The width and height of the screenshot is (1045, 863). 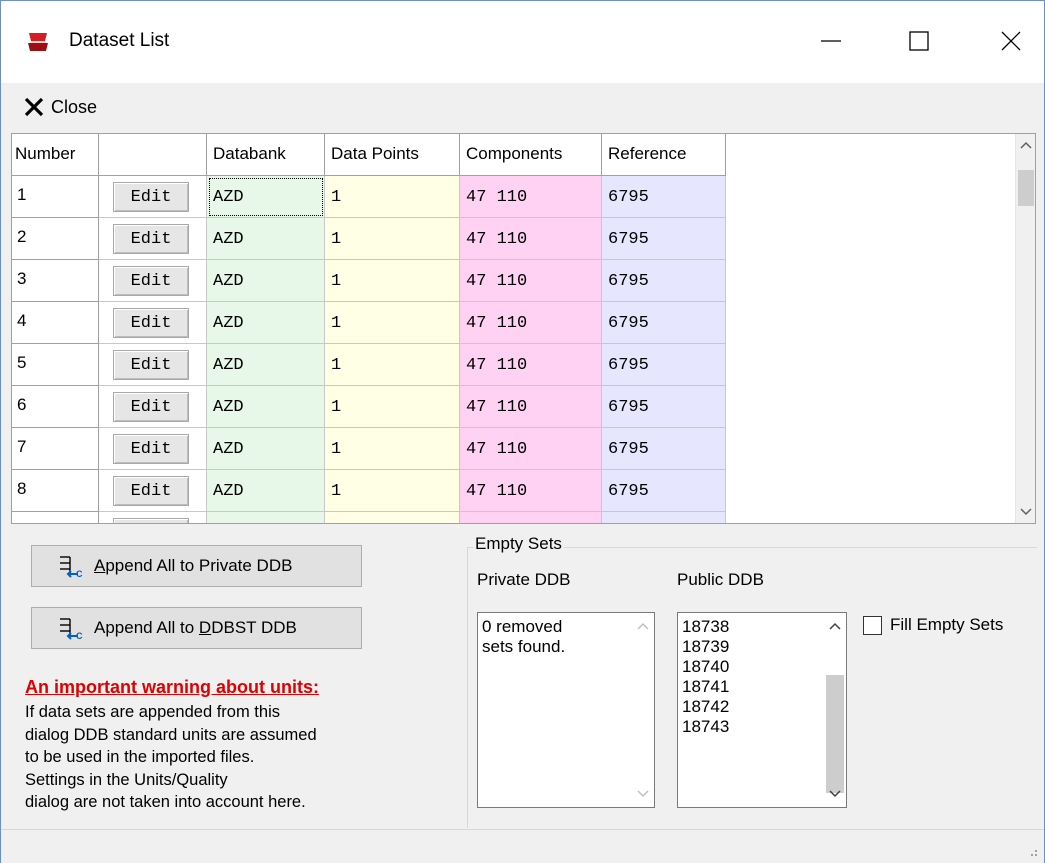 I want to click on checkbox-box, so click(x=872, y=625).